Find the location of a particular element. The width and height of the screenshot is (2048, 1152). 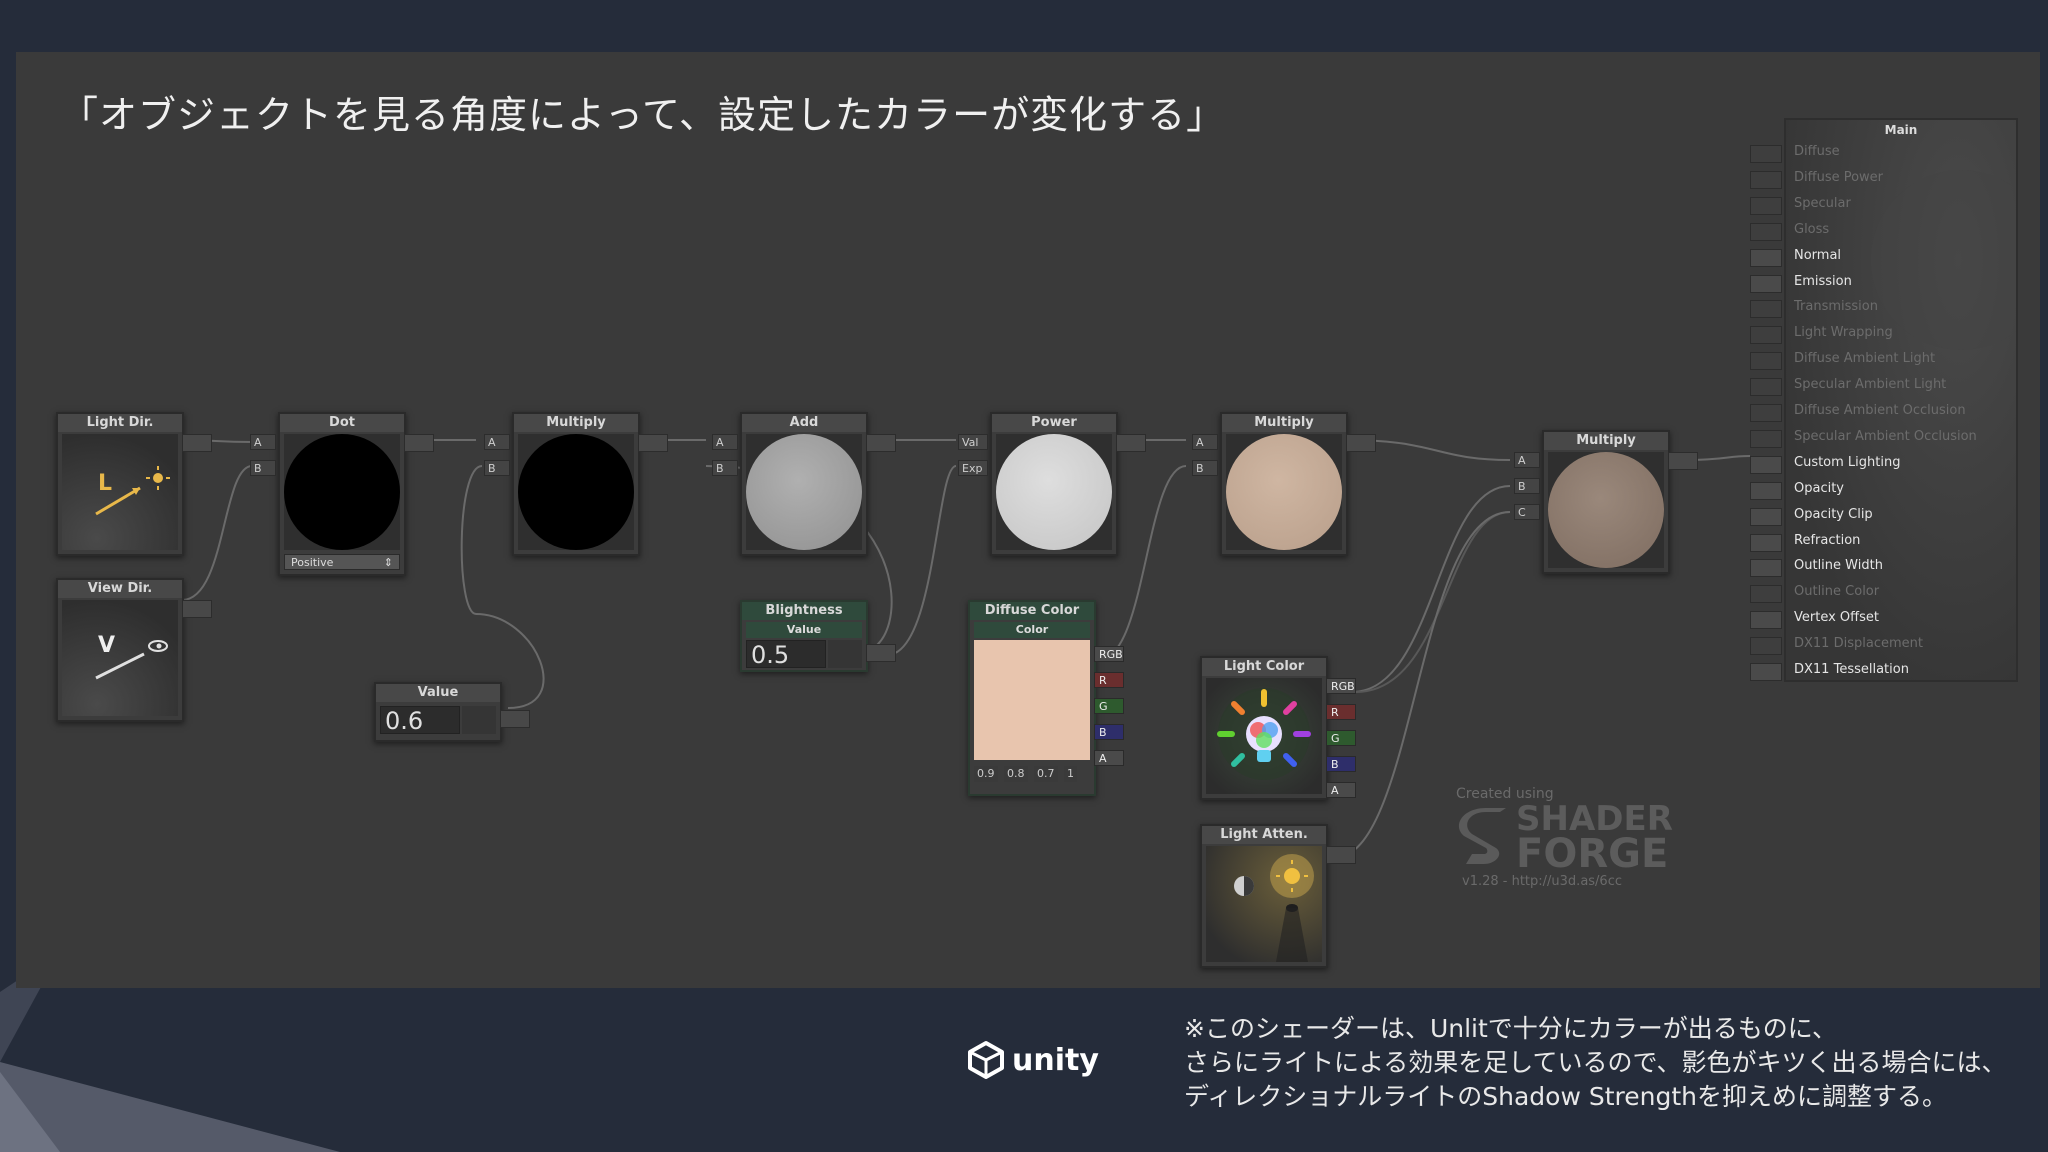

main-input-row: Custom Lighting is located at coordinates (1883, 464).